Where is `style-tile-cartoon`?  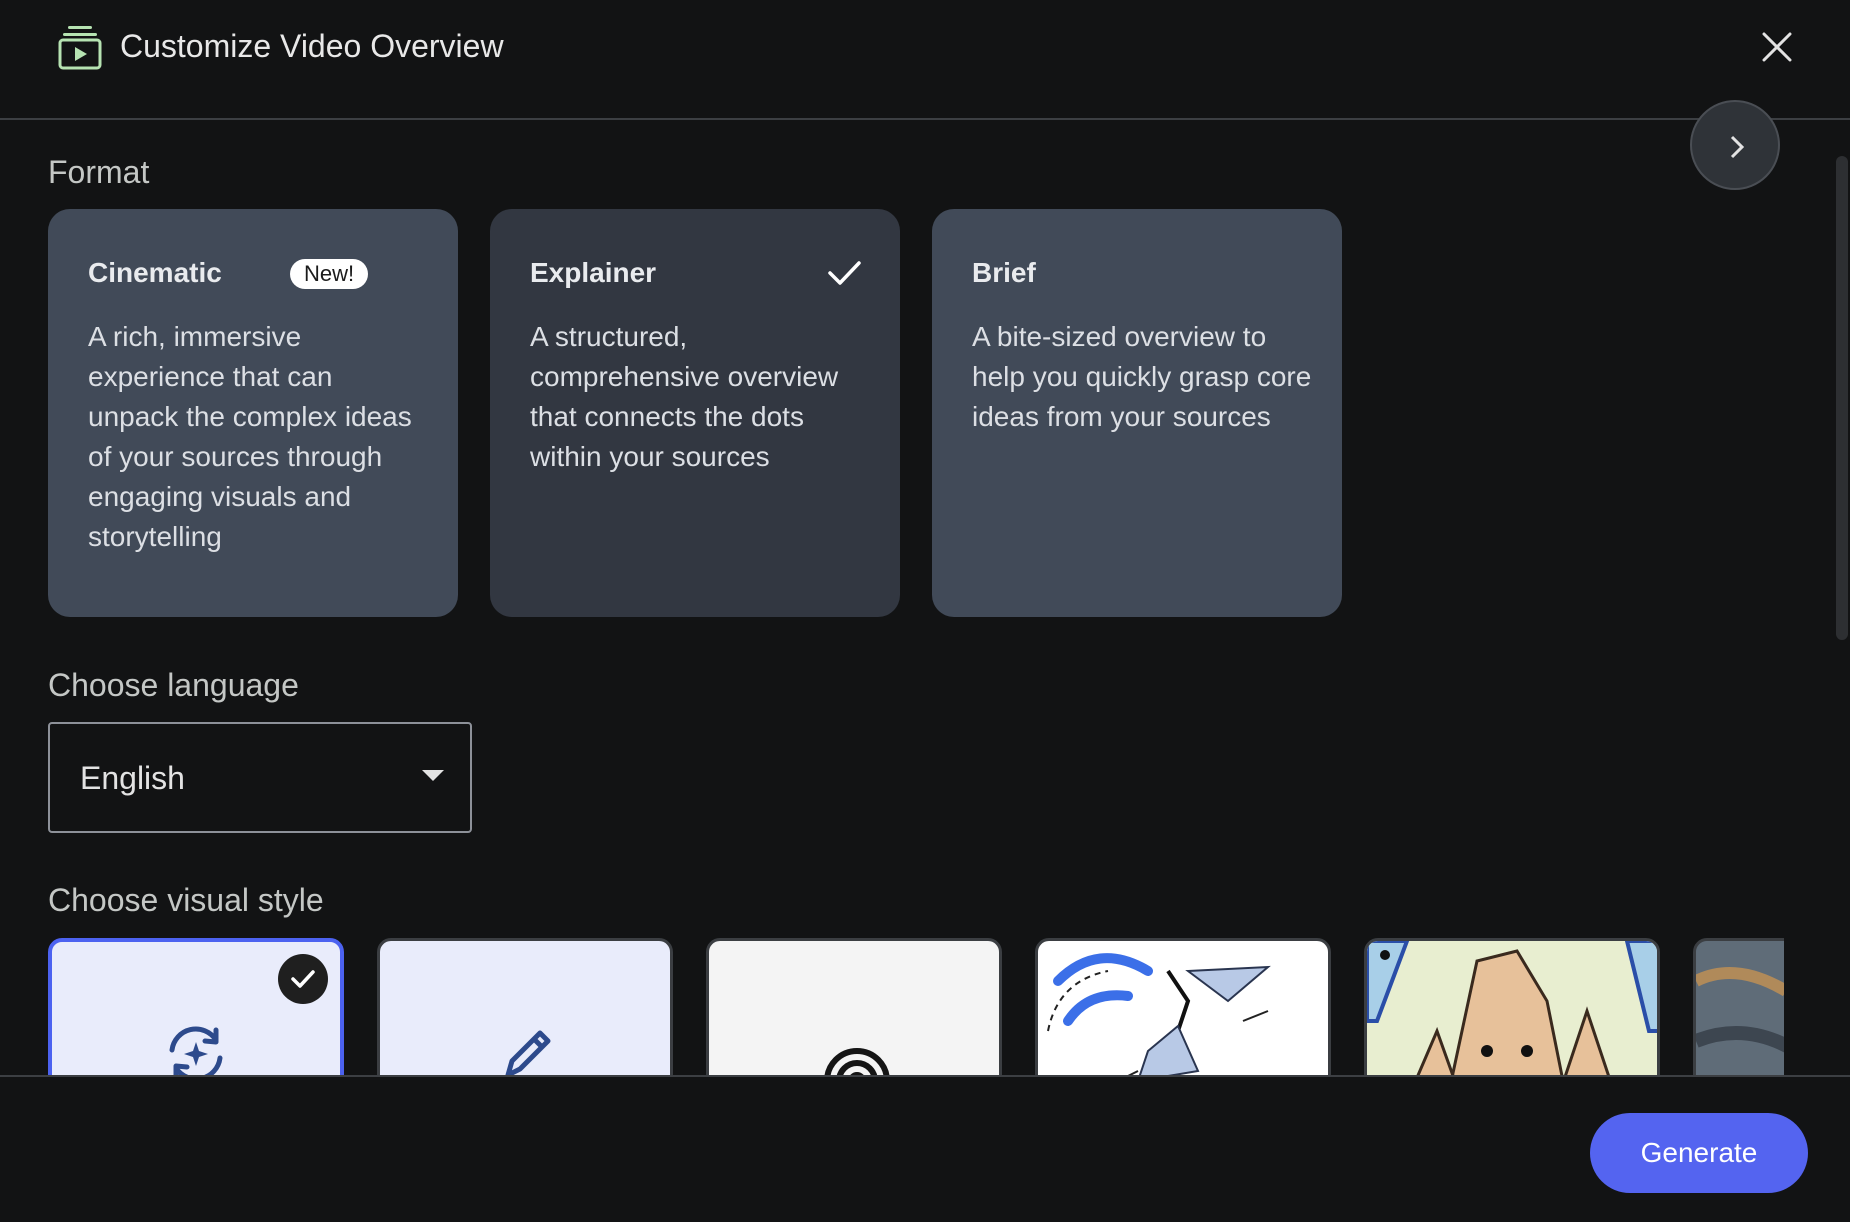 style-tile-cartoon is located at coordinates (1512, 1007).